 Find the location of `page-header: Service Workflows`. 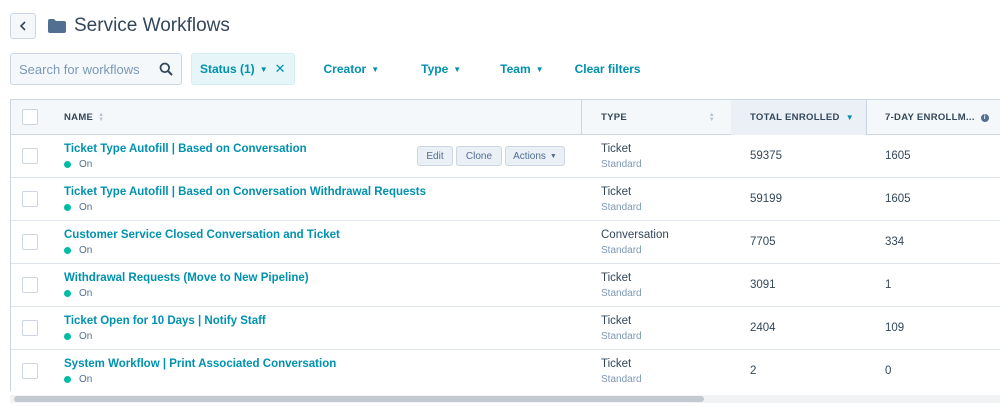

page-header: Service Workflows is located at coordinates (120, 26).